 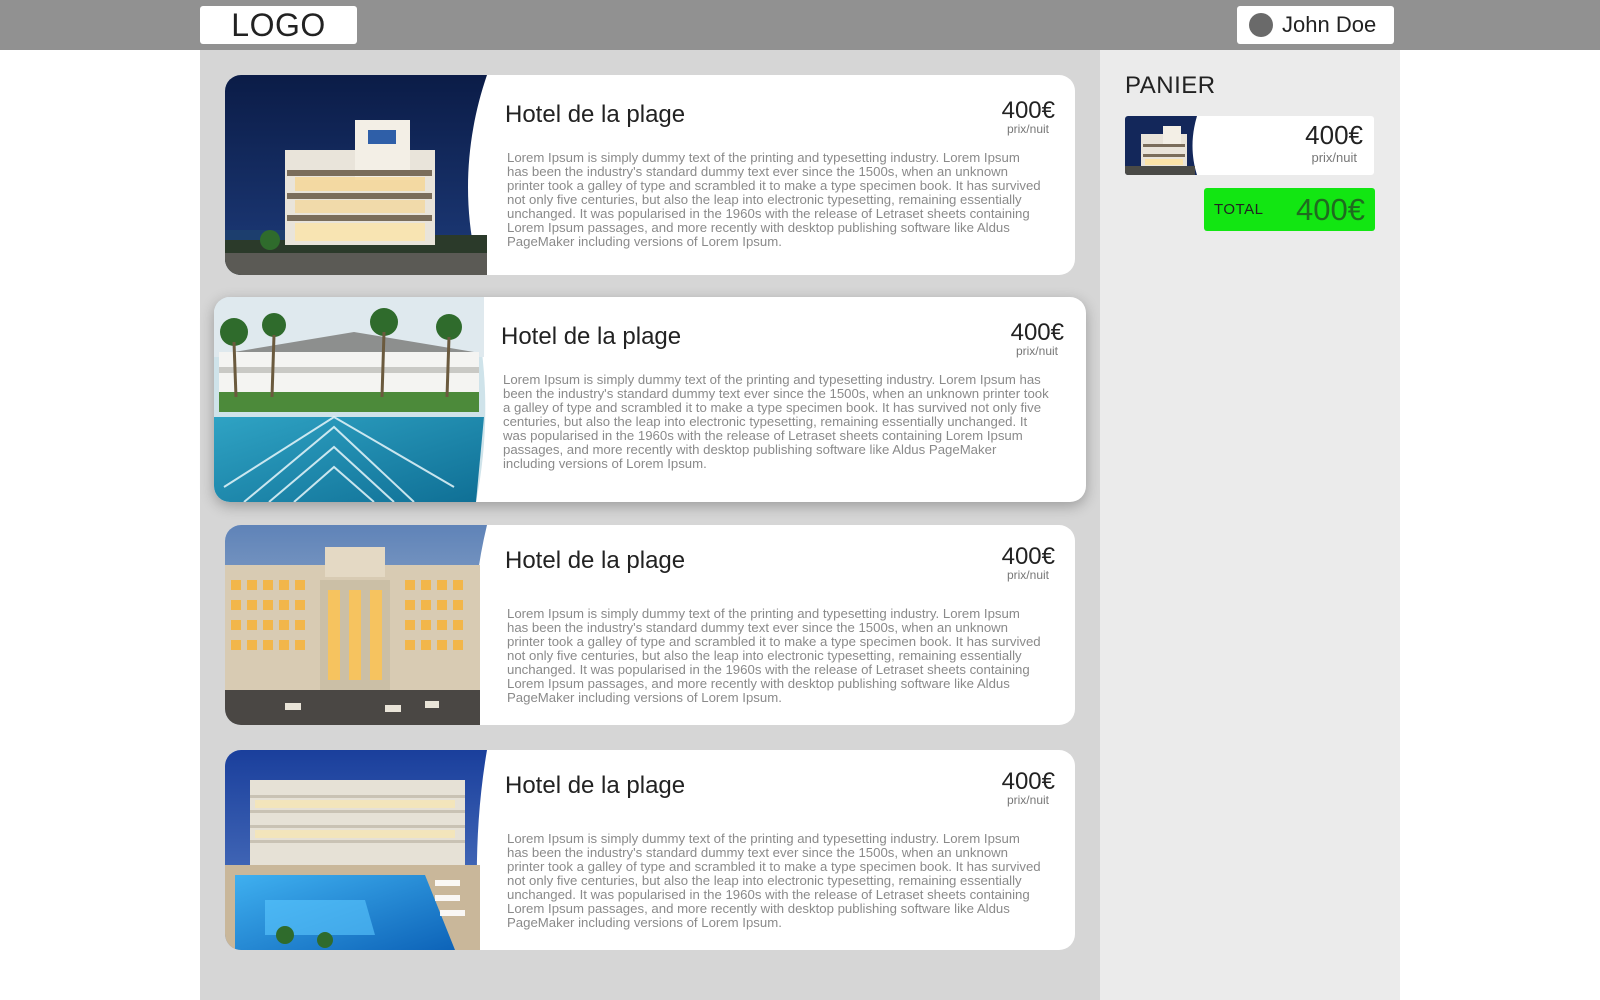 What do you see at coordinates (1261, 25) in the screenshot?
I see `avatar` at bounding box center [1261, 25].